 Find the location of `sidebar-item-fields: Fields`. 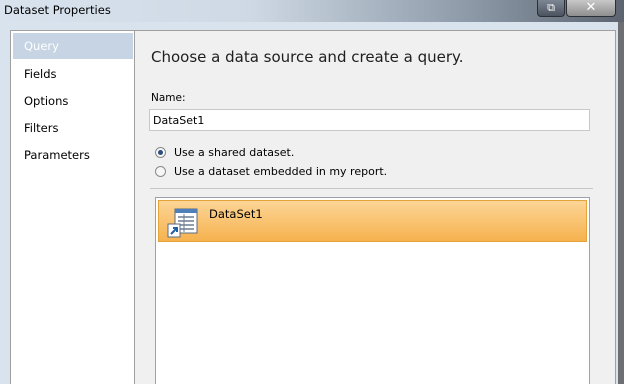

sidebar-item-fields: Fields is located at coordinates (73, 74).